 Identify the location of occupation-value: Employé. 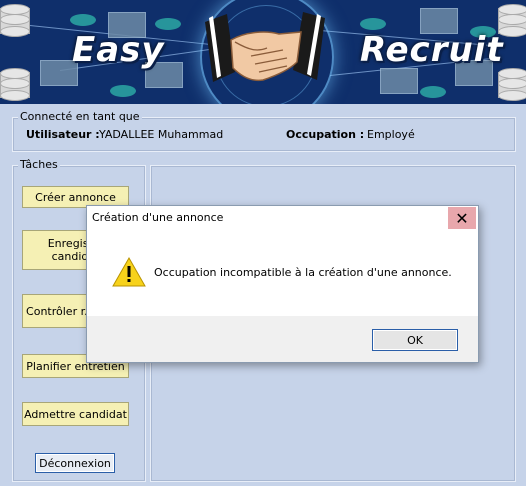
(391, 134).